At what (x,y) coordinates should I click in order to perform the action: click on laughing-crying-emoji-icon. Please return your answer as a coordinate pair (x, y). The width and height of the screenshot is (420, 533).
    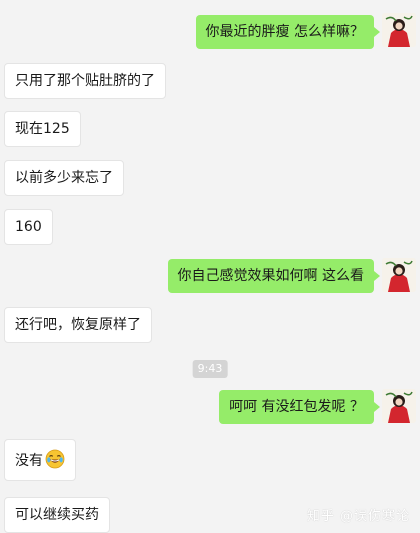
    Looking at the image, I should click on (55, 459).